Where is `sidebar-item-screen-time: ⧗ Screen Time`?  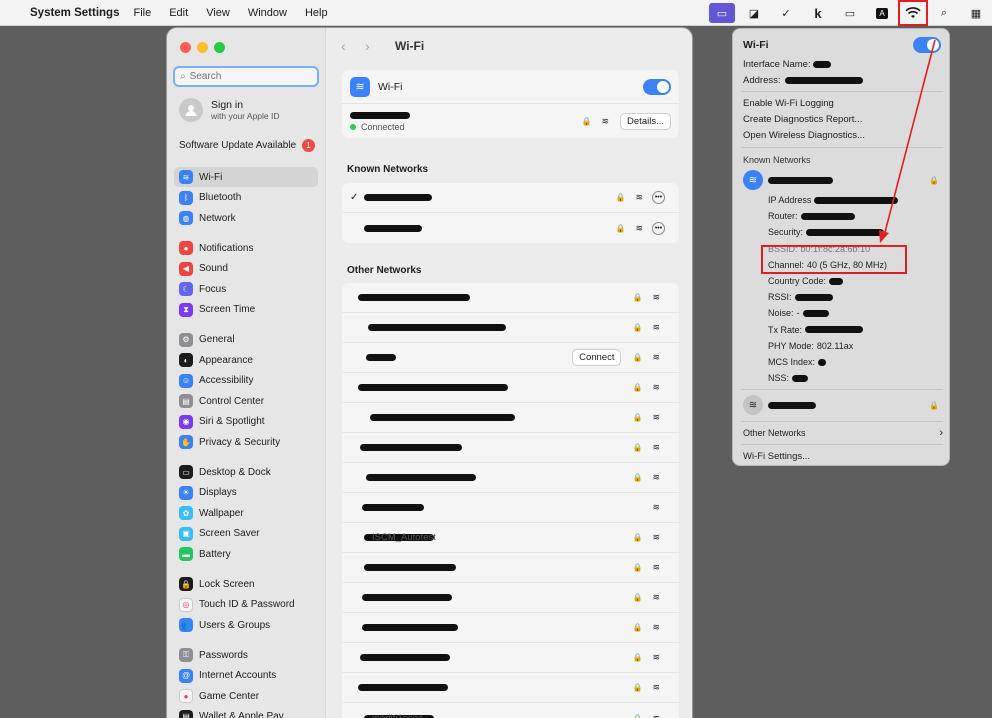
sidebar-item-screen-time: ⧗ Screen Time is located at coordinates (246, 310).